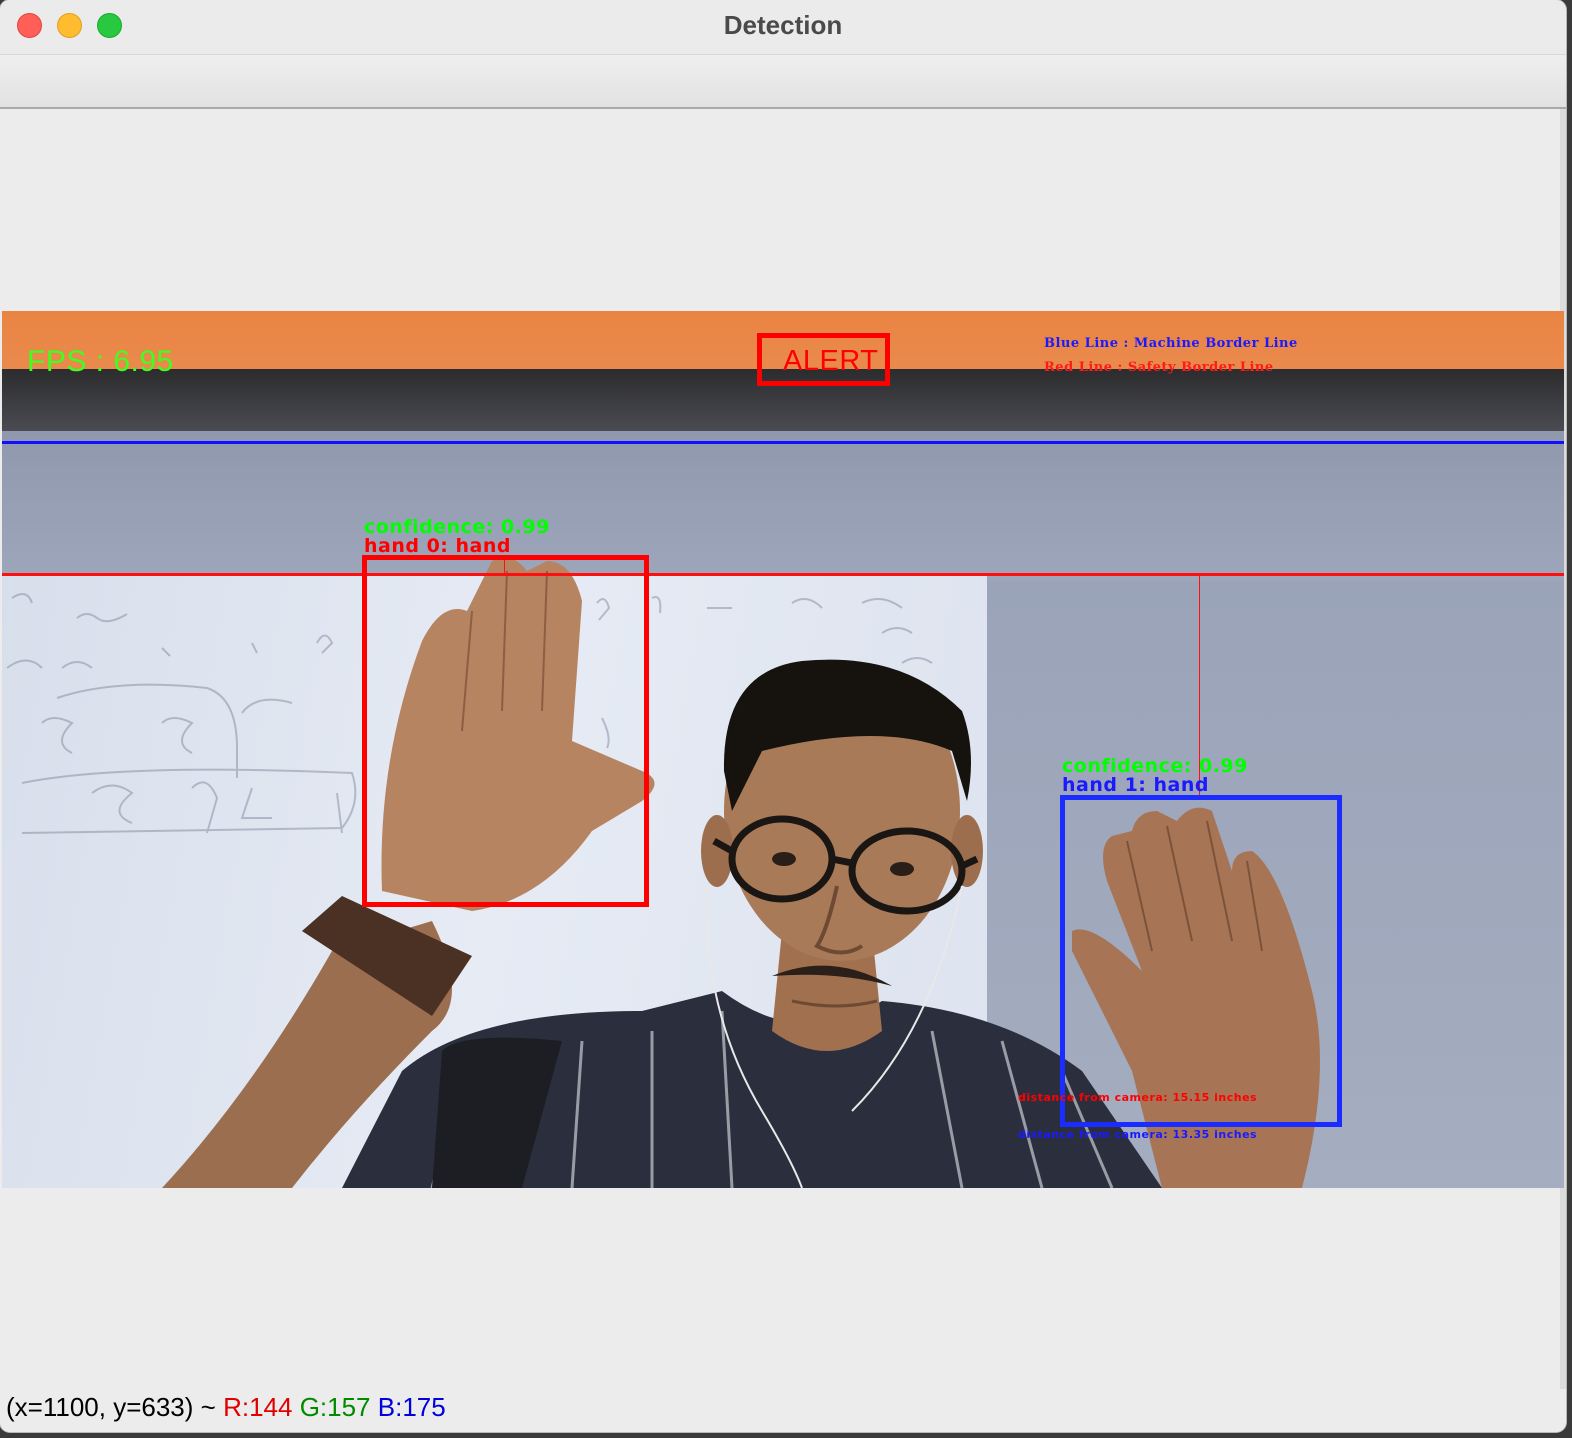  What do you see at coordinates (1135, 785) in the screenshot?
I see `hand-1-label: hand 1: hand` at bounding box center [1135, 785].